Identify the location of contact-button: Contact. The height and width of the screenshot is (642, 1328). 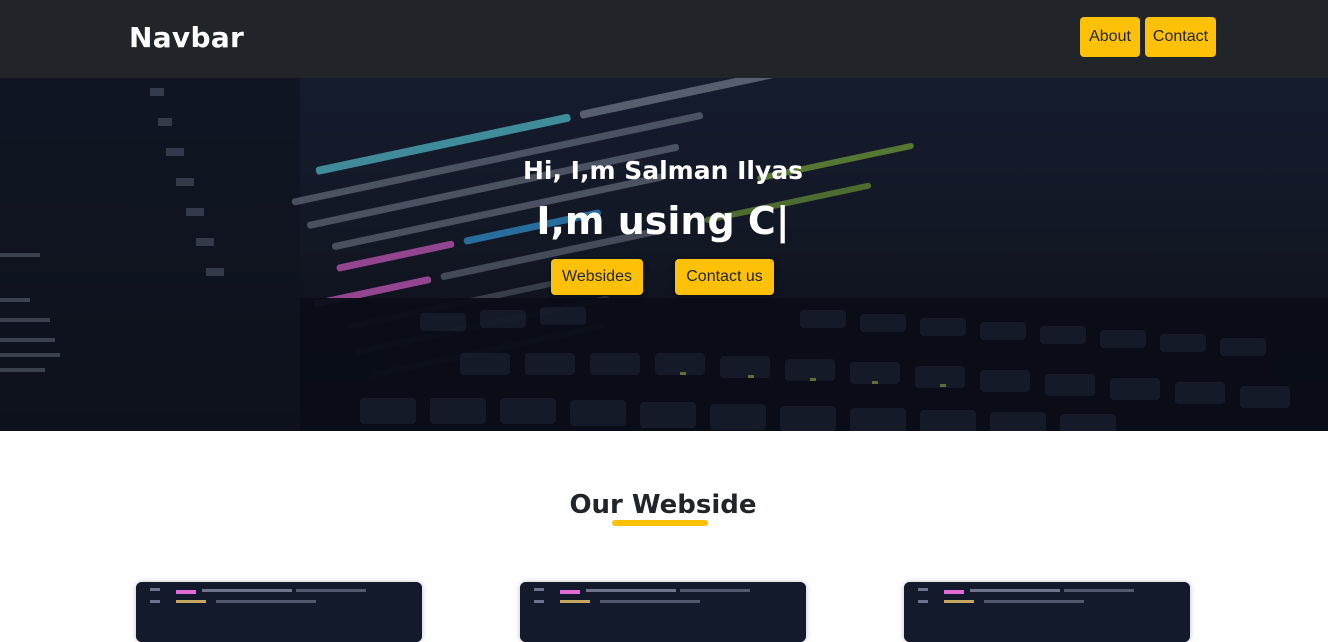
(1180, 37).